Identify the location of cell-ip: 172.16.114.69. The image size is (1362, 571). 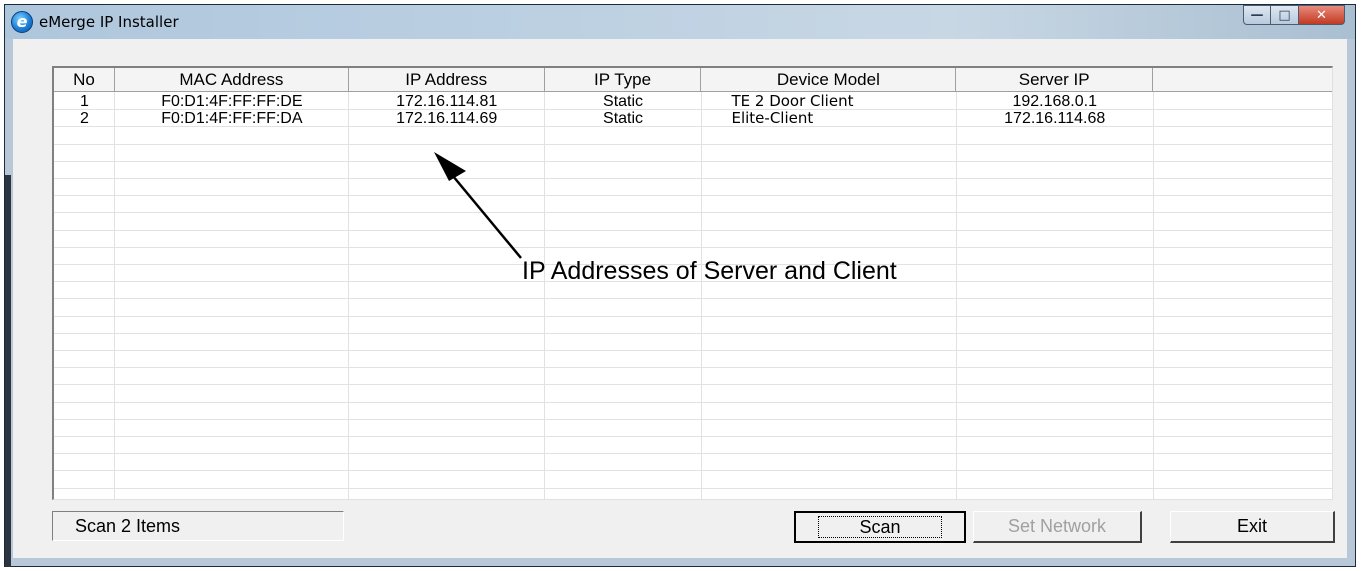
(447, 118).